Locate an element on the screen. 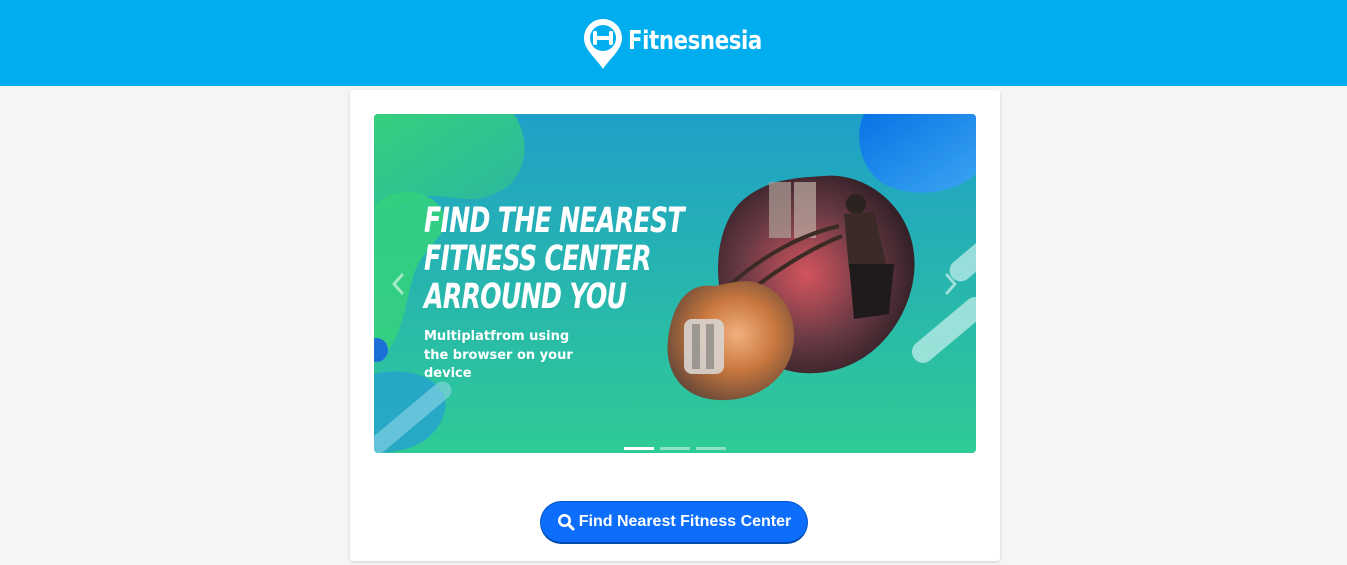 Image resolution: width=1347 pixels, height=565 pixels. find-button-label: Find Nearest Fitness Center is located at coordinates (685, 521).